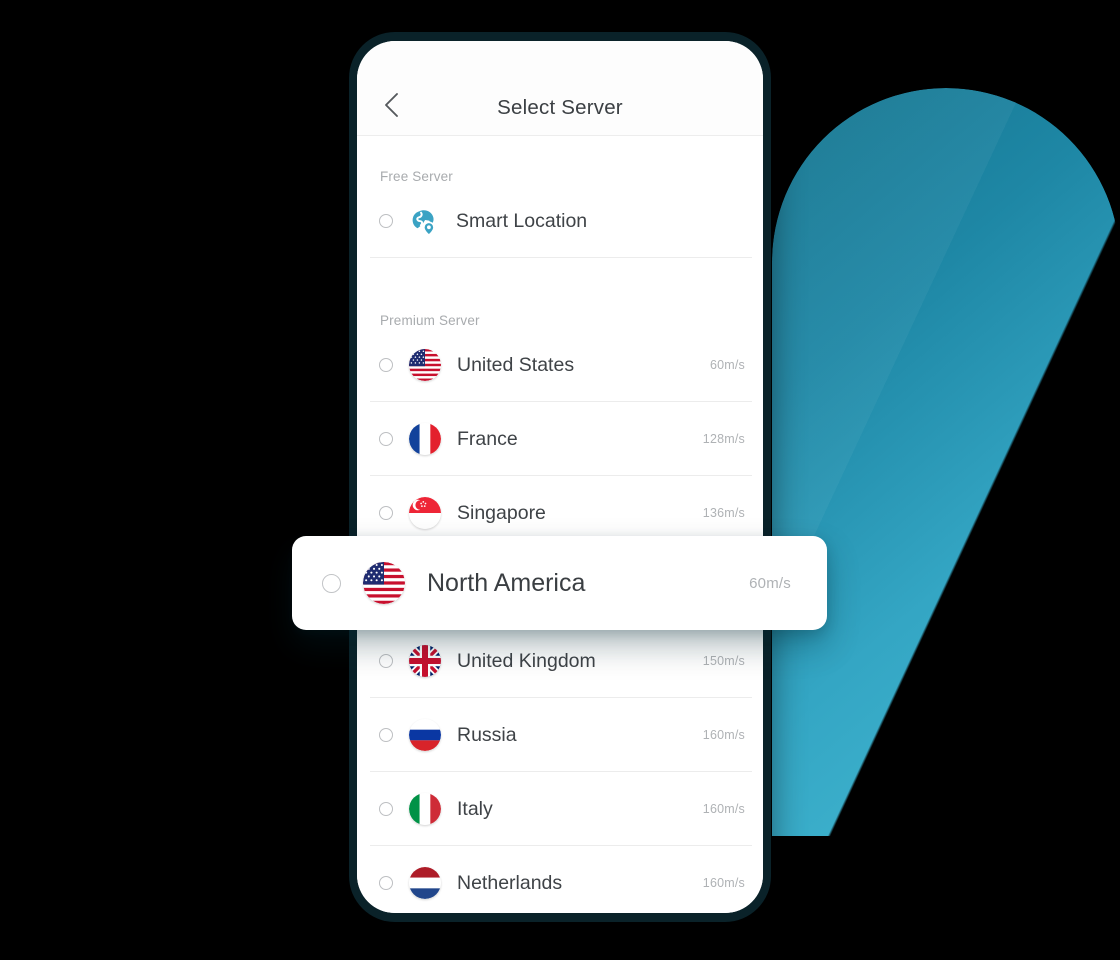 The width and height of the screenshot is (1120, 960). What do you see at coordinates (386, 735) in the screenshot?
I see `radio-russia` at bounding box center [386, 735].